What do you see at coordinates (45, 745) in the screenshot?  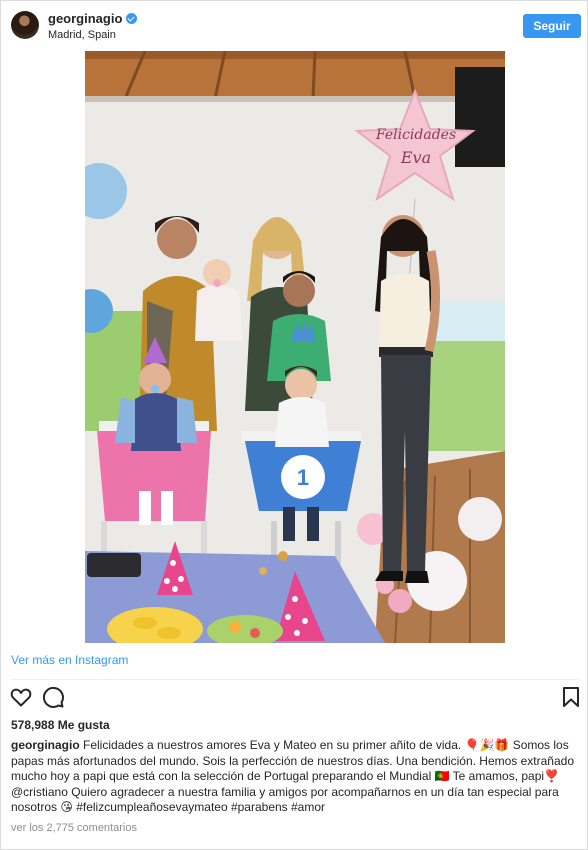 I see `caption-username: georginagio` at bounding box center [45, 745].